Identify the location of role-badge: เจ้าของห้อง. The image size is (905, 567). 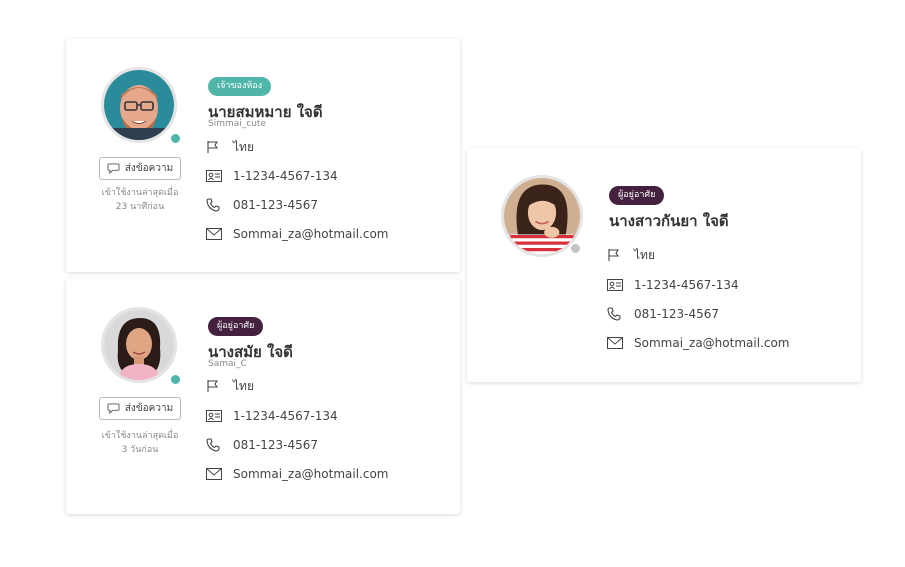
(240, 86).